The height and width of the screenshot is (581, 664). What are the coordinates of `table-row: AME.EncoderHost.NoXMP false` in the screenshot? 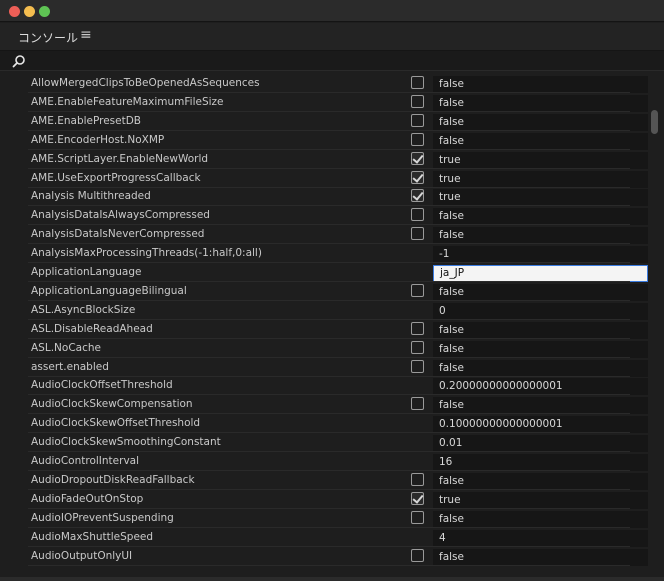 It's located at (325, 140).